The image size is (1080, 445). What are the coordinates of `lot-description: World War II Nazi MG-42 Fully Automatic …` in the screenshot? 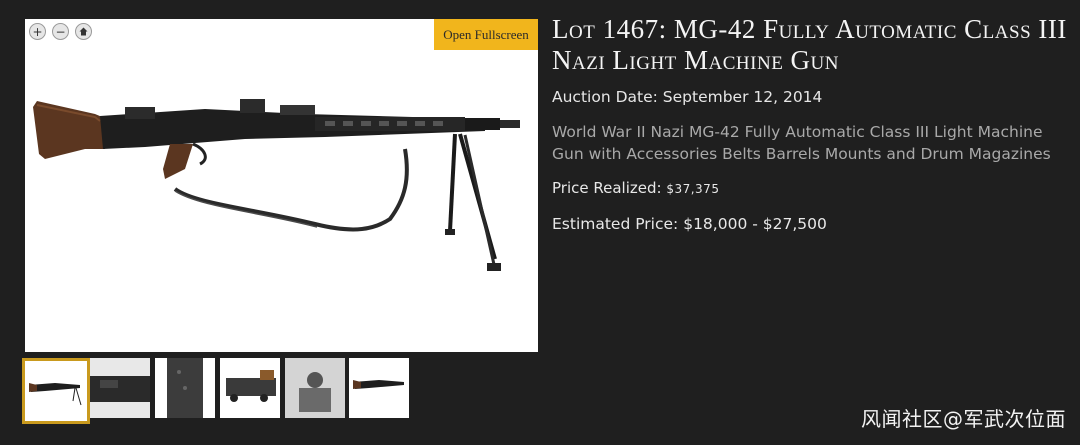 It's located at (801, 143).